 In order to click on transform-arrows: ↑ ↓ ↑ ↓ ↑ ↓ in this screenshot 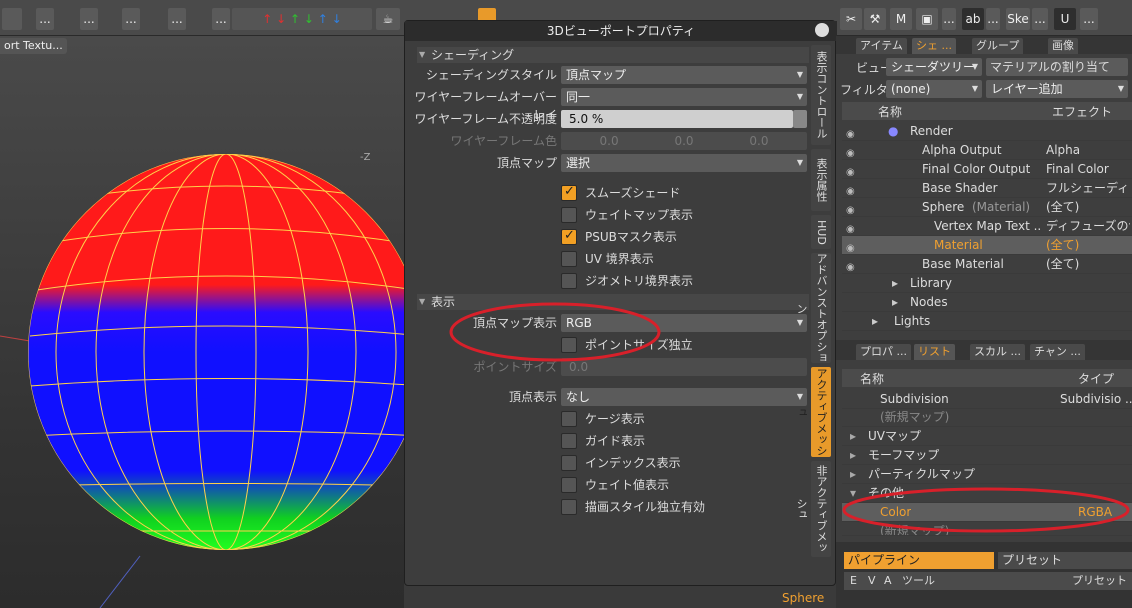, I will do `click(302, 19)`.